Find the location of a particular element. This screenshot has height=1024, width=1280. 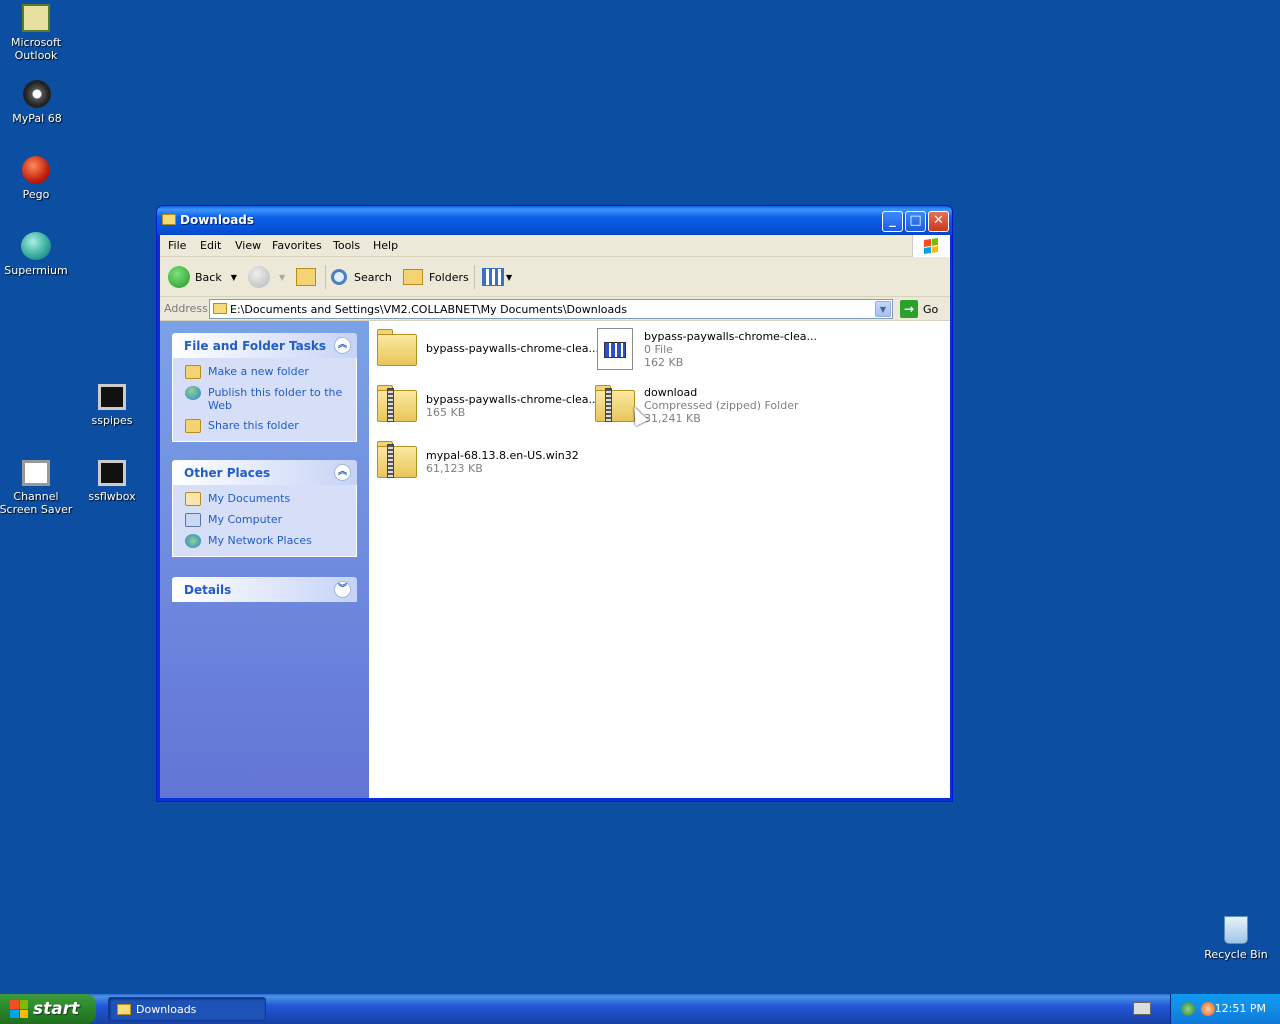

clock: 12:51 PM is located at coordinates (1240, 1008).